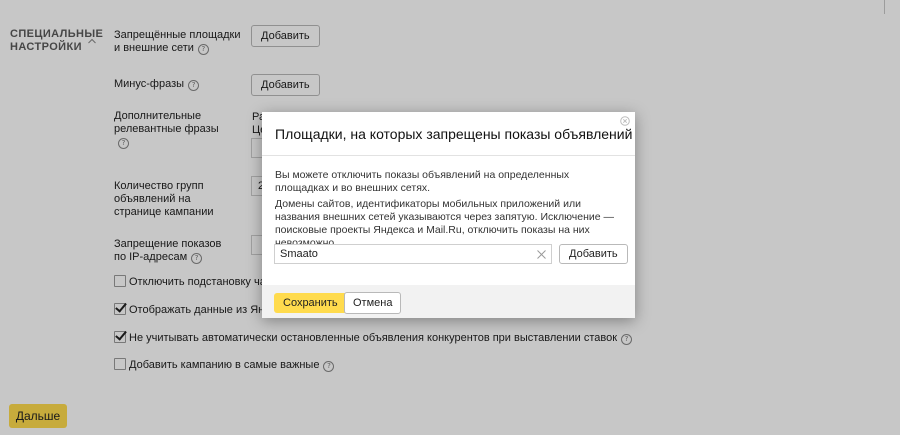 The height and width of the screenshot is (435, 900). I want to click on save-button: Сохранить, so click(310, 303).